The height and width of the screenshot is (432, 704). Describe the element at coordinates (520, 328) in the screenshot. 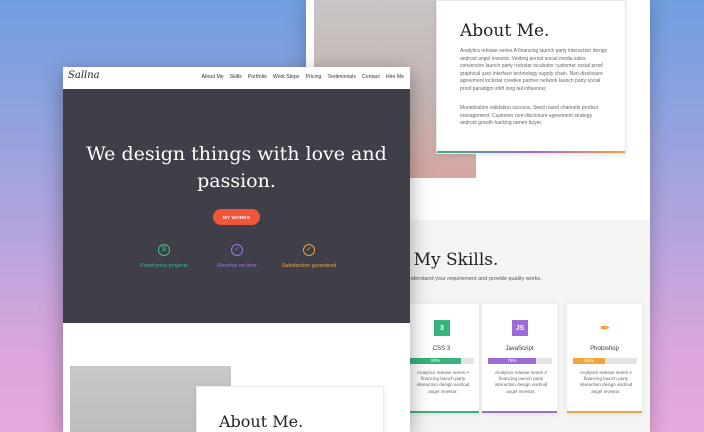

I see `javascript-icon: JS` at that location.